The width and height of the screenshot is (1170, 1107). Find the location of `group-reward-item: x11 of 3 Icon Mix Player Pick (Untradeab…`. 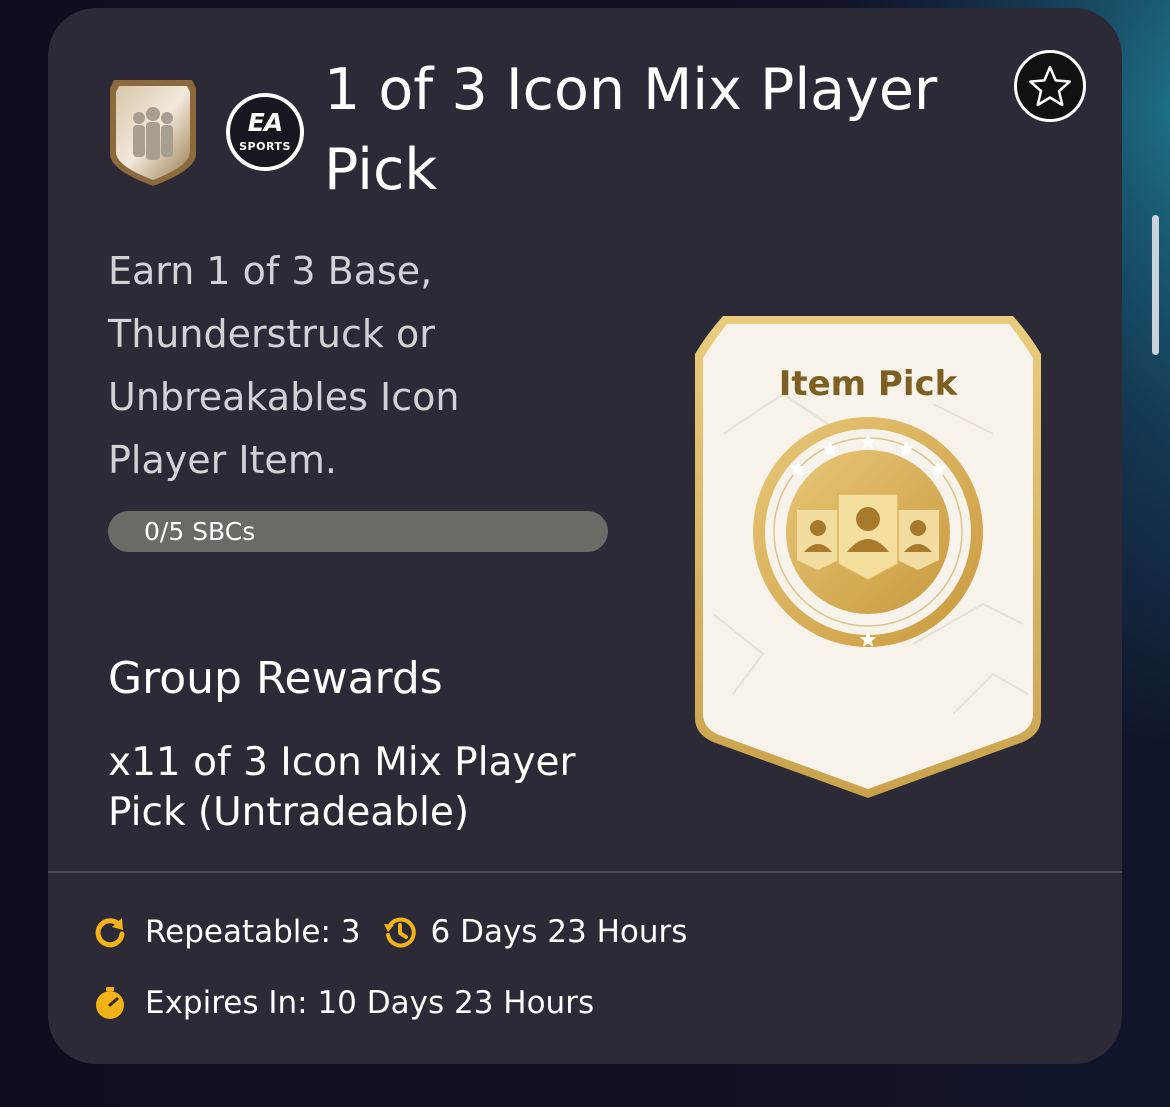

group-reward-item: x11 of 3 Icon Mix Player Pick (Untradeab… is located at coordinates (342, 787).